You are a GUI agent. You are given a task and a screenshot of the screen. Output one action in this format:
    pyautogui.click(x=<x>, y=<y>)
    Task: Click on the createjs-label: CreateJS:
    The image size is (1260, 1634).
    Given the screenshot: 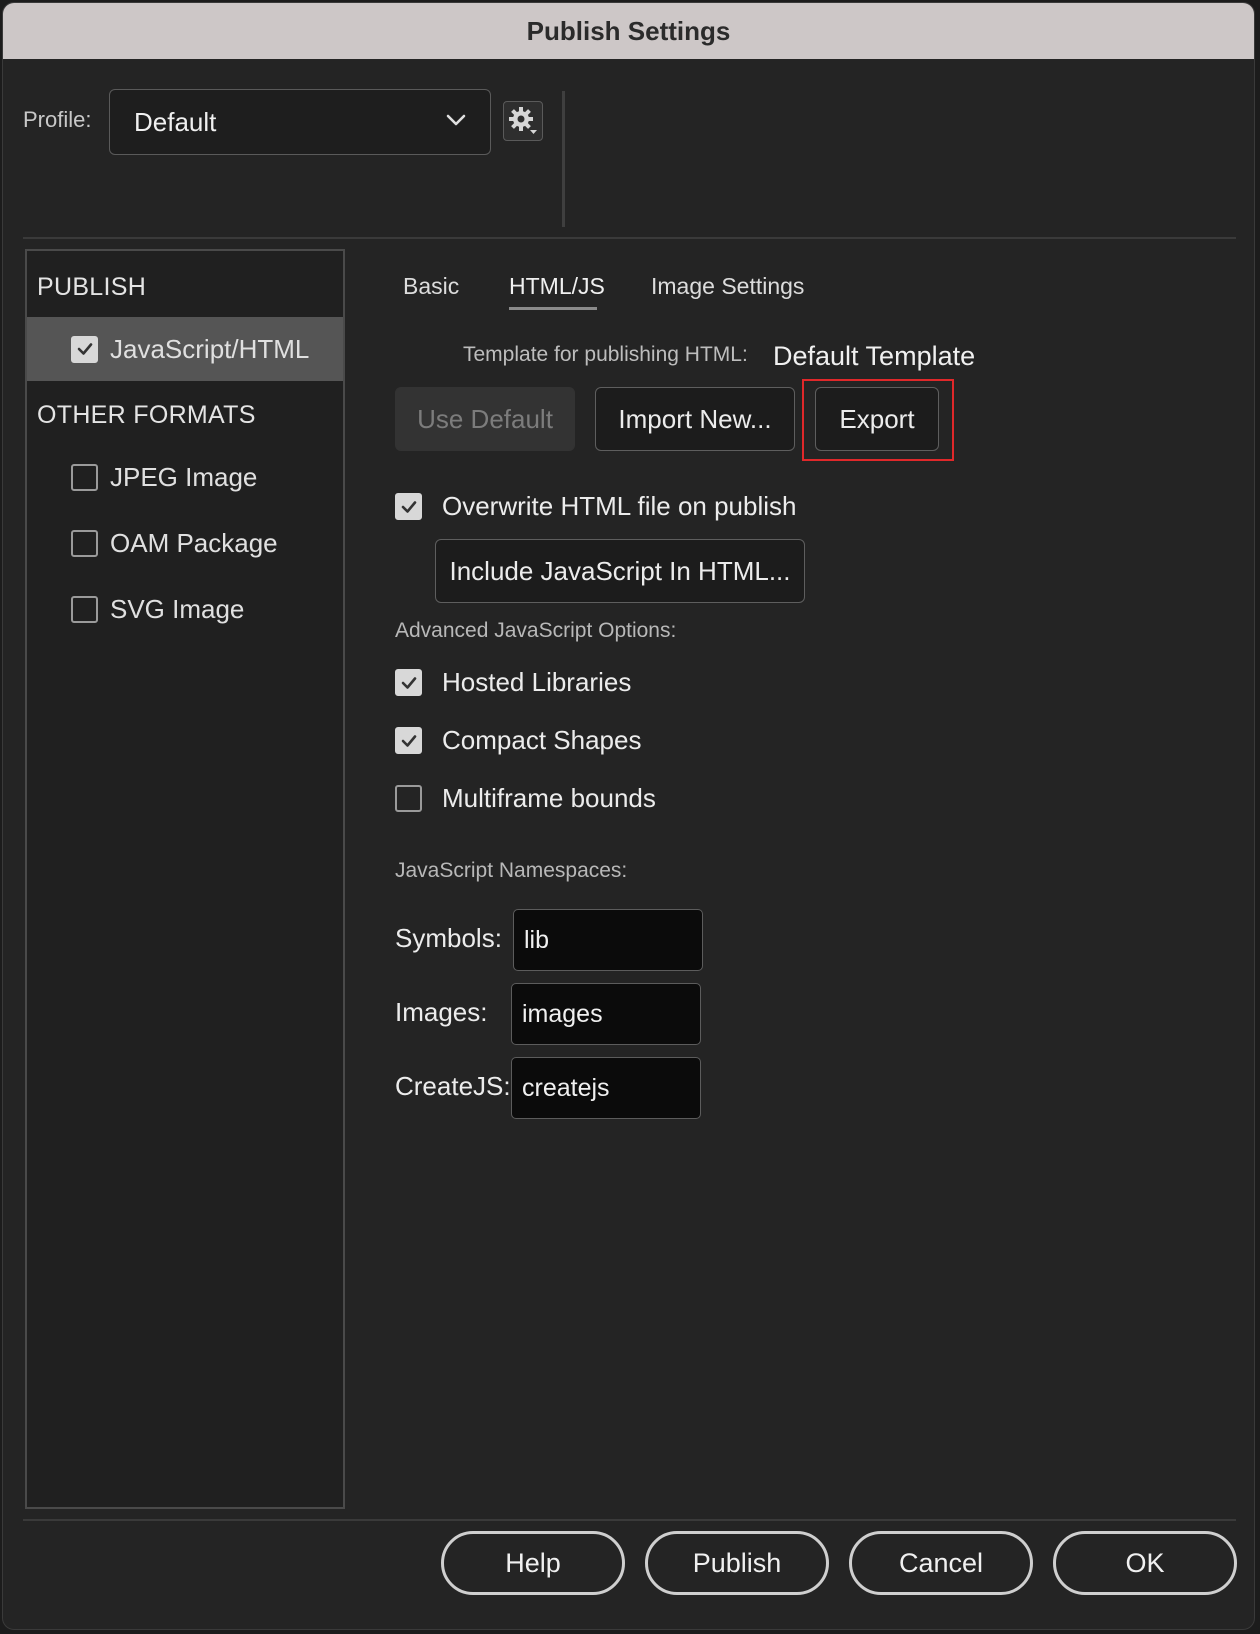 What is the action you would take?
    pyautogui.click(x=453, y=1086)
    